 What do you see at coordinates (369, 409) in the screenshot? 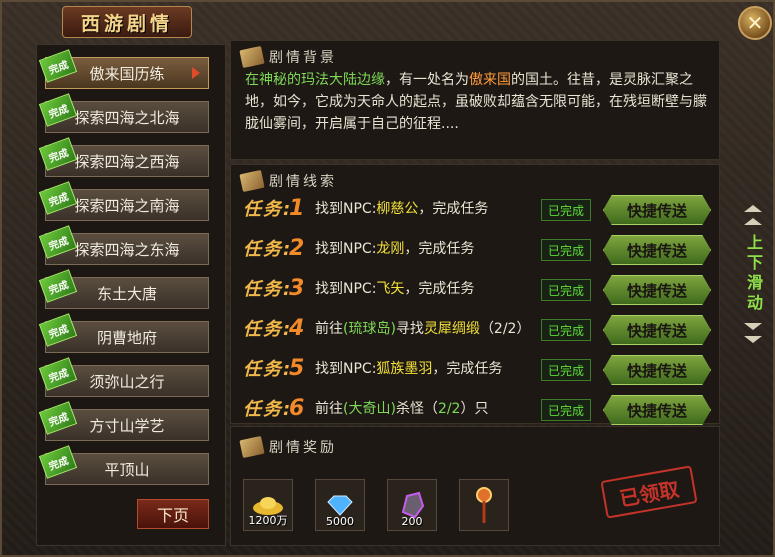
I see `task-location: (大奇山)` at bounding box center [369, 409].